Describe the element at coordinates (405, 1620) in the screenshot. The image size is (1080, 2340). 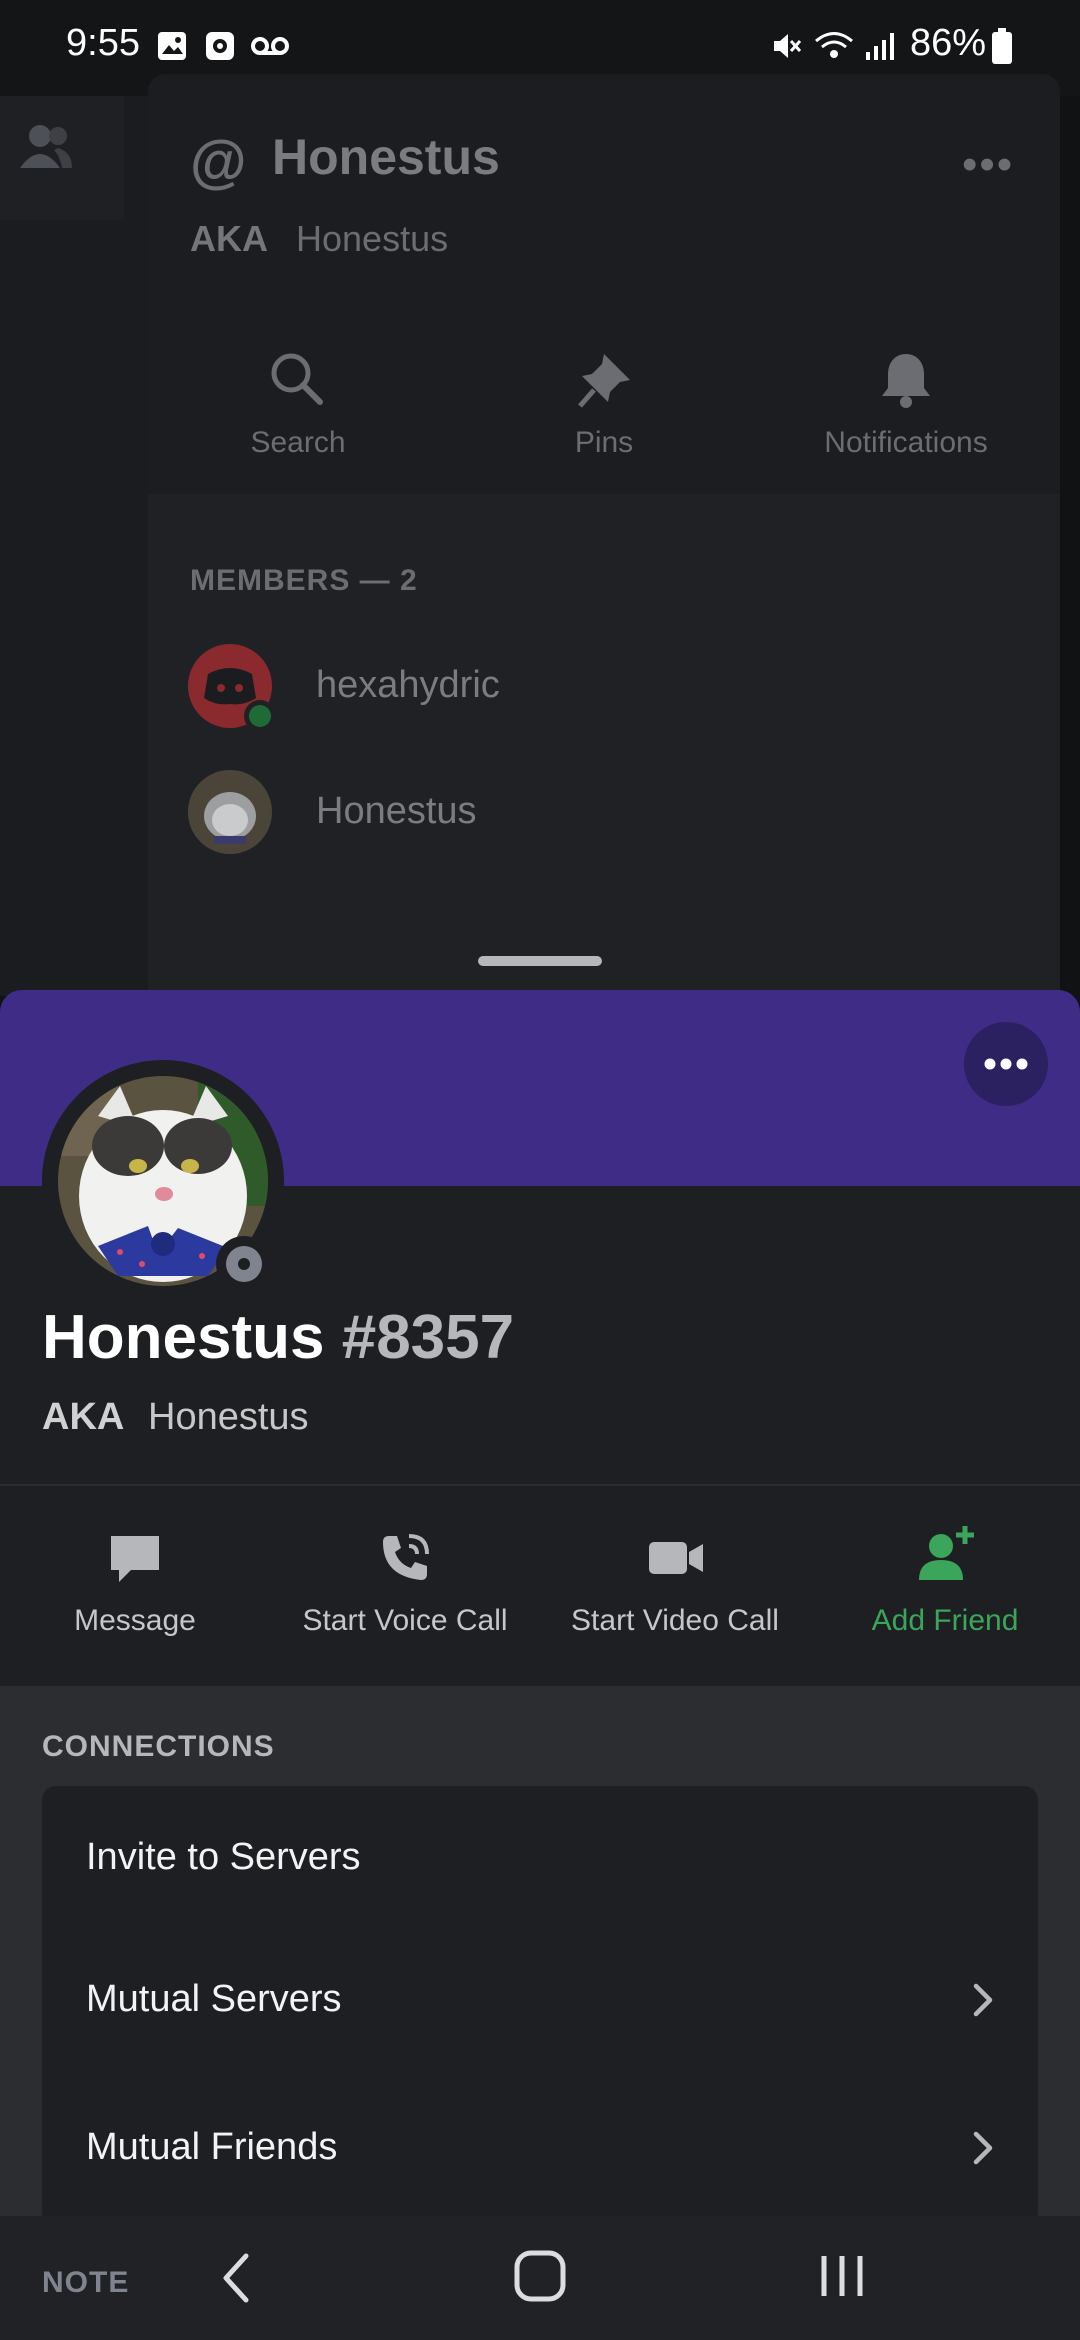
I see `voice-call-label: Start Voice Call` at that location.